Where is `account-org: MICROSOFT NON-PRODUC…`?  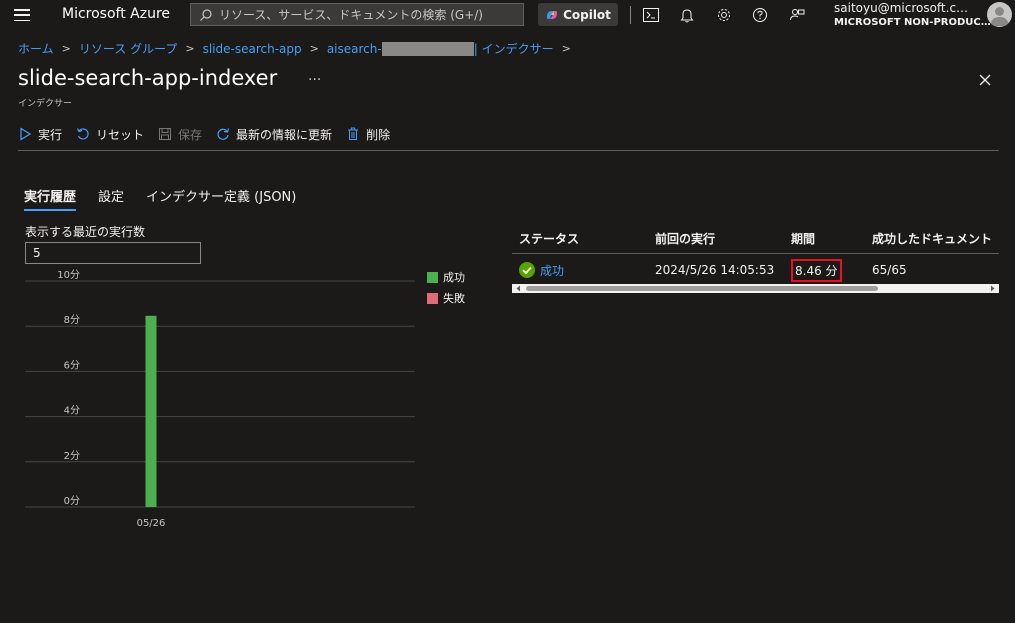
account-org: MICROSOFT NON-PRODUC… is located at coordinates (912, 22).